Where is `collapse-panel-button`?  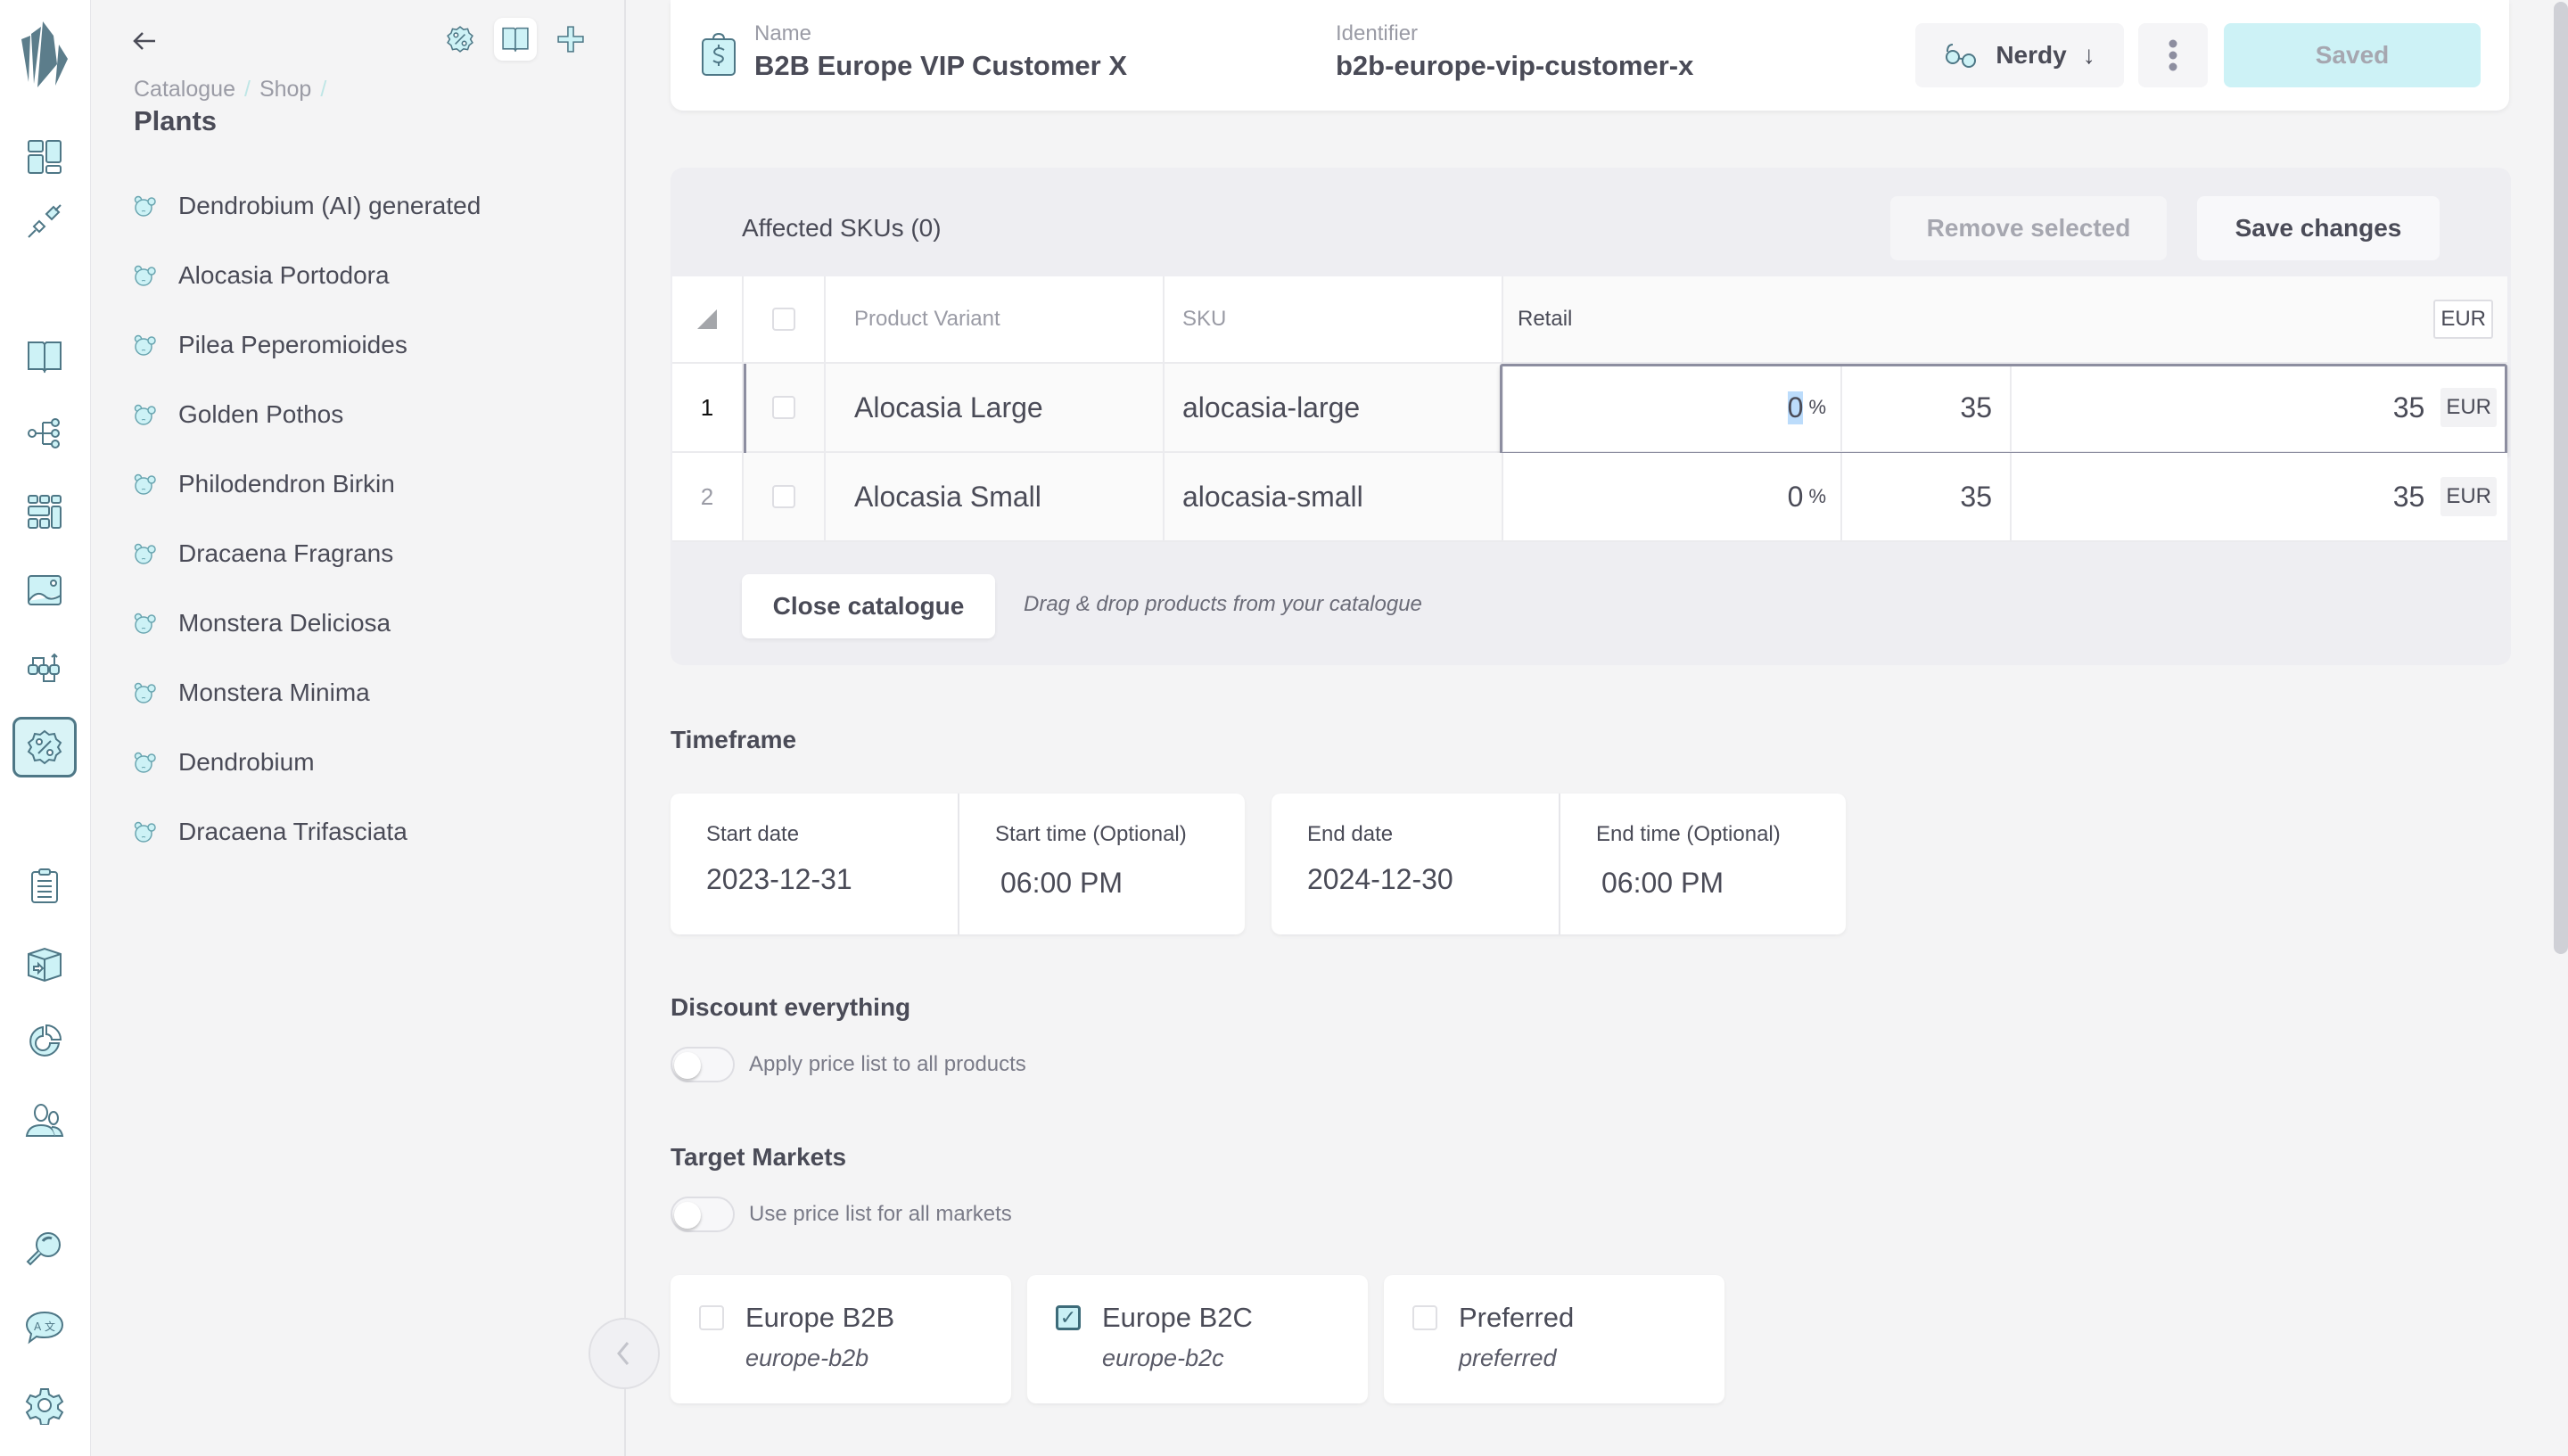 collapse-panel-button is located at coordinates (624, 1354).